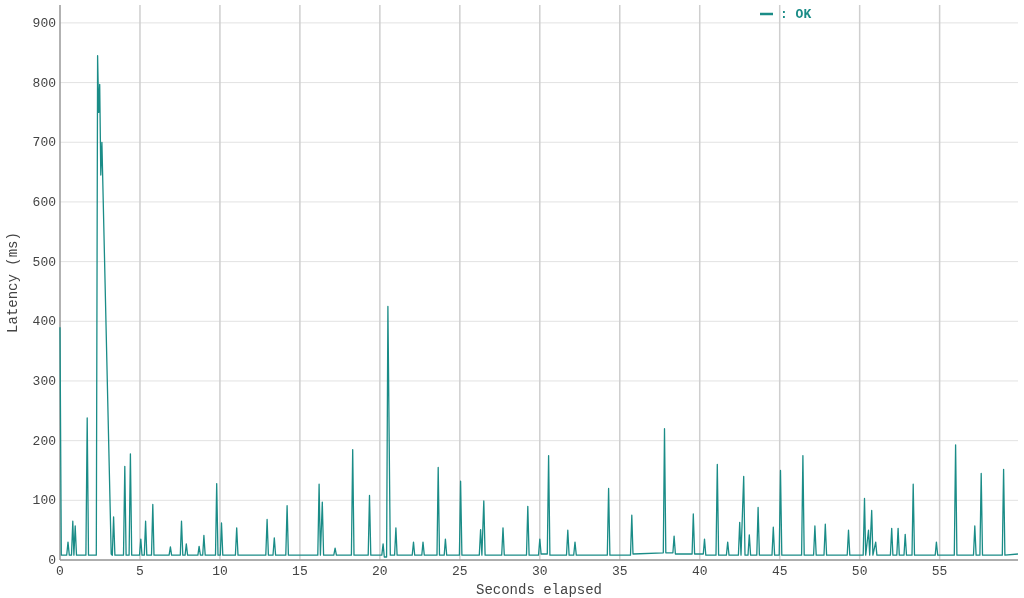 The image size is (1024, 598). What do you see at coordinates (766, 14) in the screenshot?
I see `legend-line-icon` at bounding box center [766, 14].